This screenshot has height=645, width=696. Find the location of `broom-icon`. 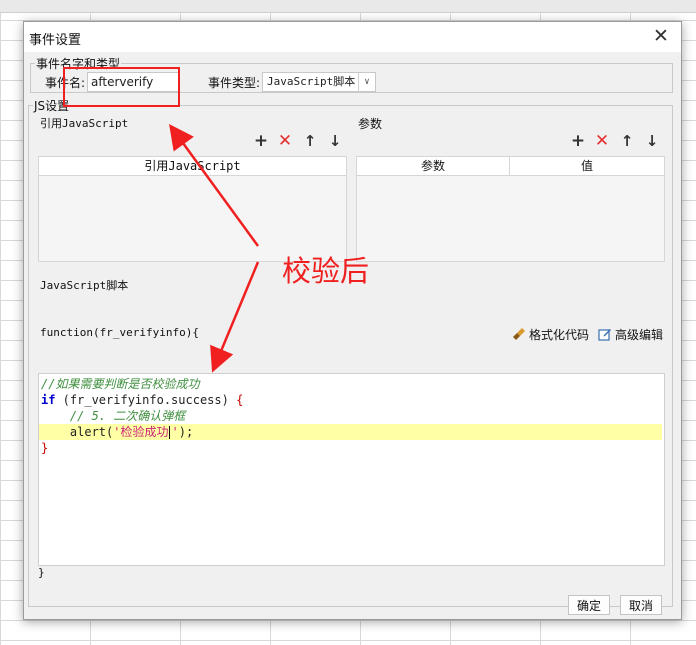

broom-icon is located at coordinates (519, 334).